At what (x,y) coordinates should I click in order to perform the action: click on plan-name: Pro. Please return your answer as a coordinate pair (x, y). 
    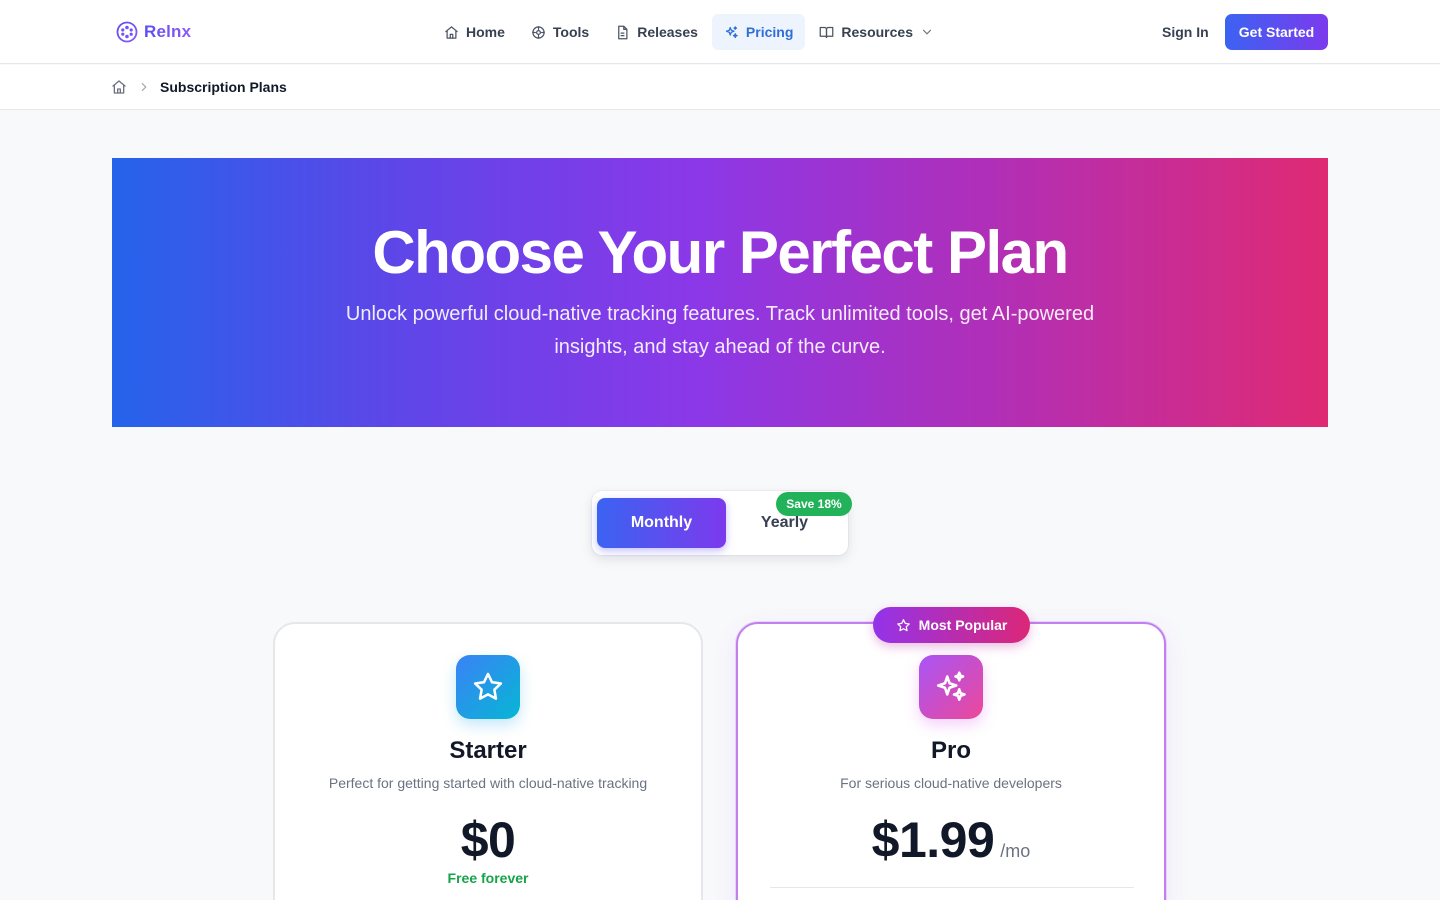
    Looking at the image, I should click on (950, 750).